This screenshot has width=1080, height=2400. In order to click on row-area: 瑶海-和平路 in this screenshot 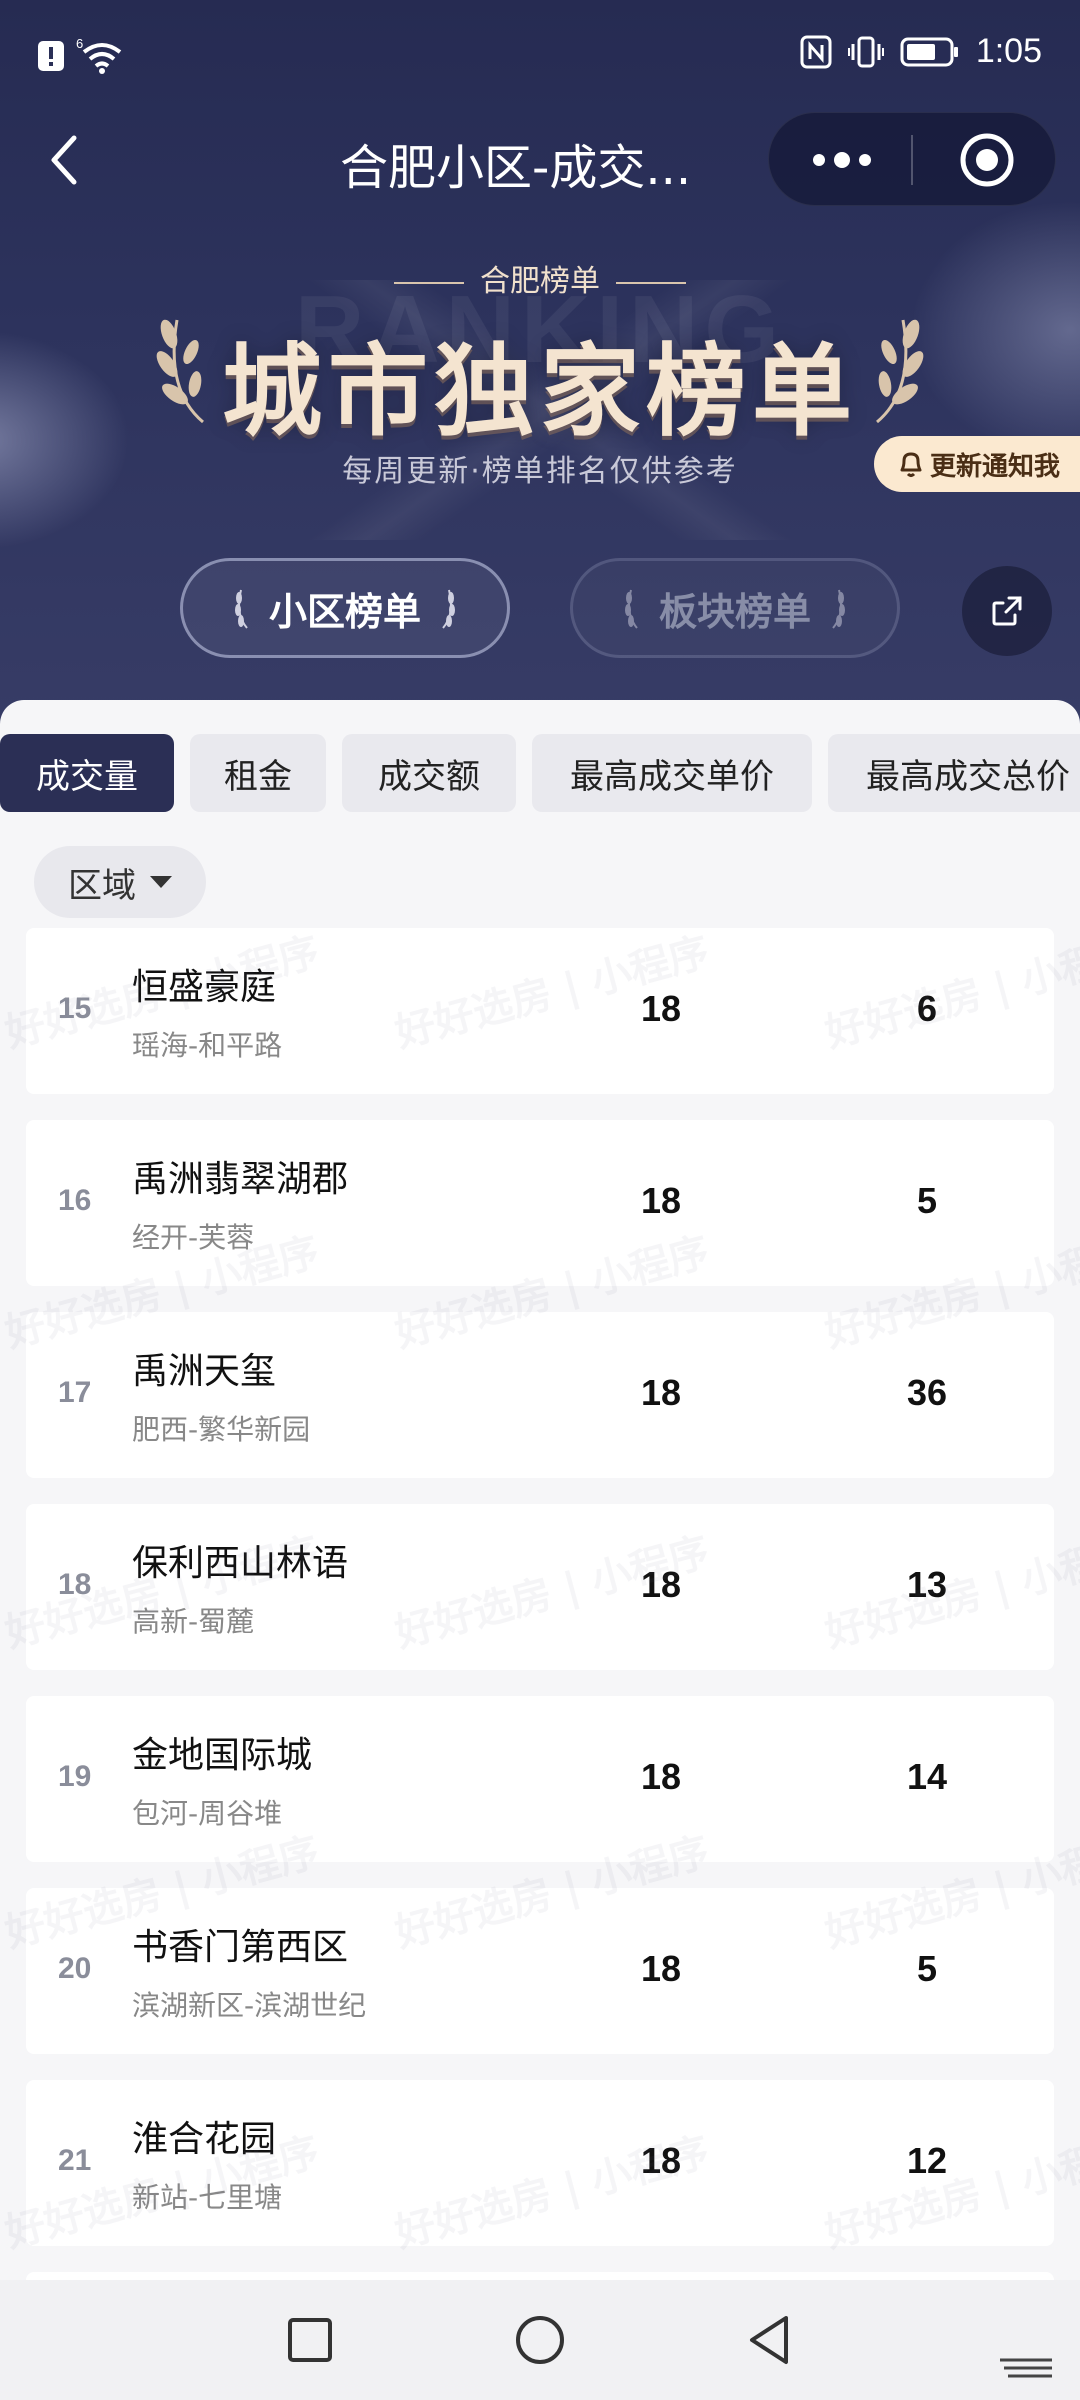, I will do `click(207, 1045)`.